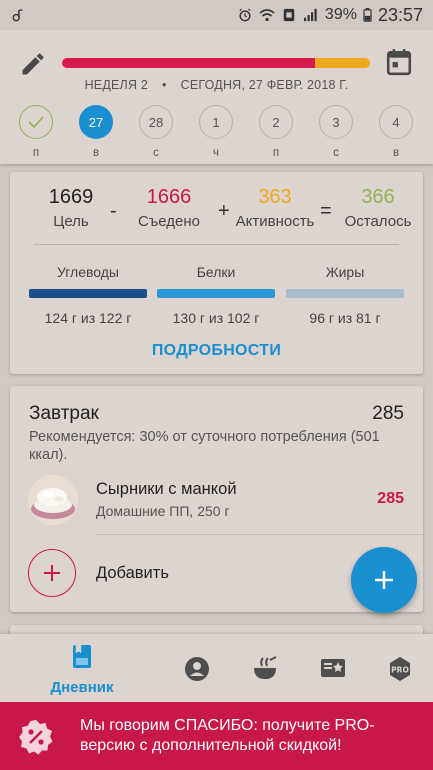 The width and height of the screenshot is (433, 770). I want to click on pro-badge-icon: PRO, so click(400, 669).